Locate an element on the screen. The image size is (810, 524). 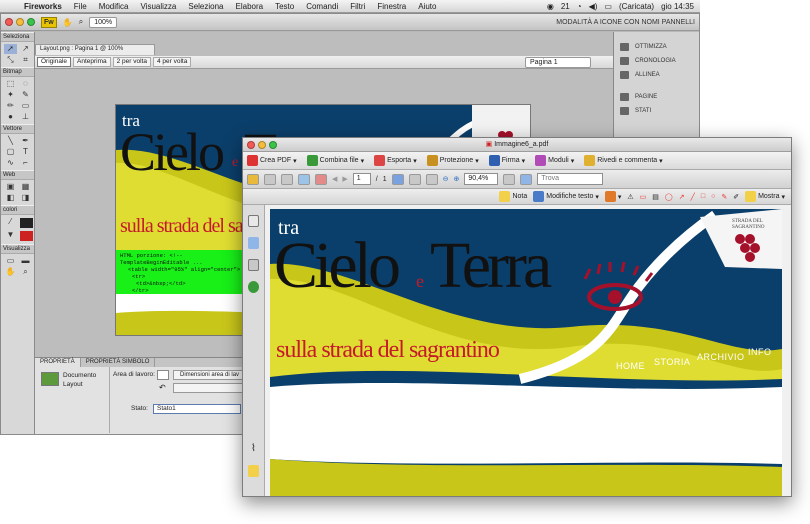
scale-tool-icon: ⤡ is located at coordinates (10, 60).